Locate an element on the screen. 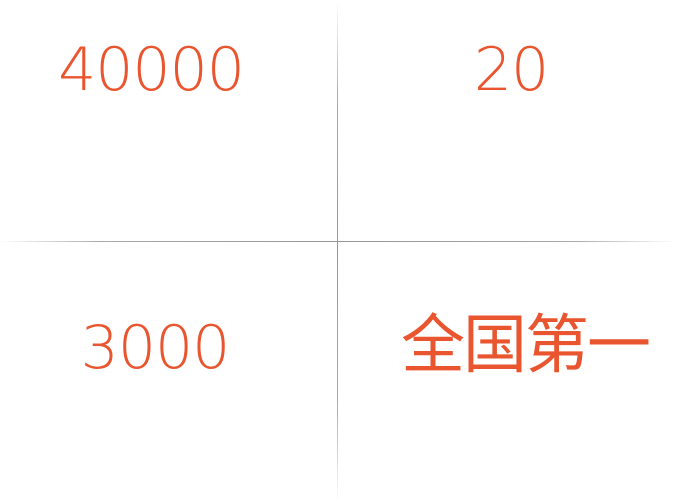 The image size is (676, 502). horizontal-divider is located at coordinates (338, 241).